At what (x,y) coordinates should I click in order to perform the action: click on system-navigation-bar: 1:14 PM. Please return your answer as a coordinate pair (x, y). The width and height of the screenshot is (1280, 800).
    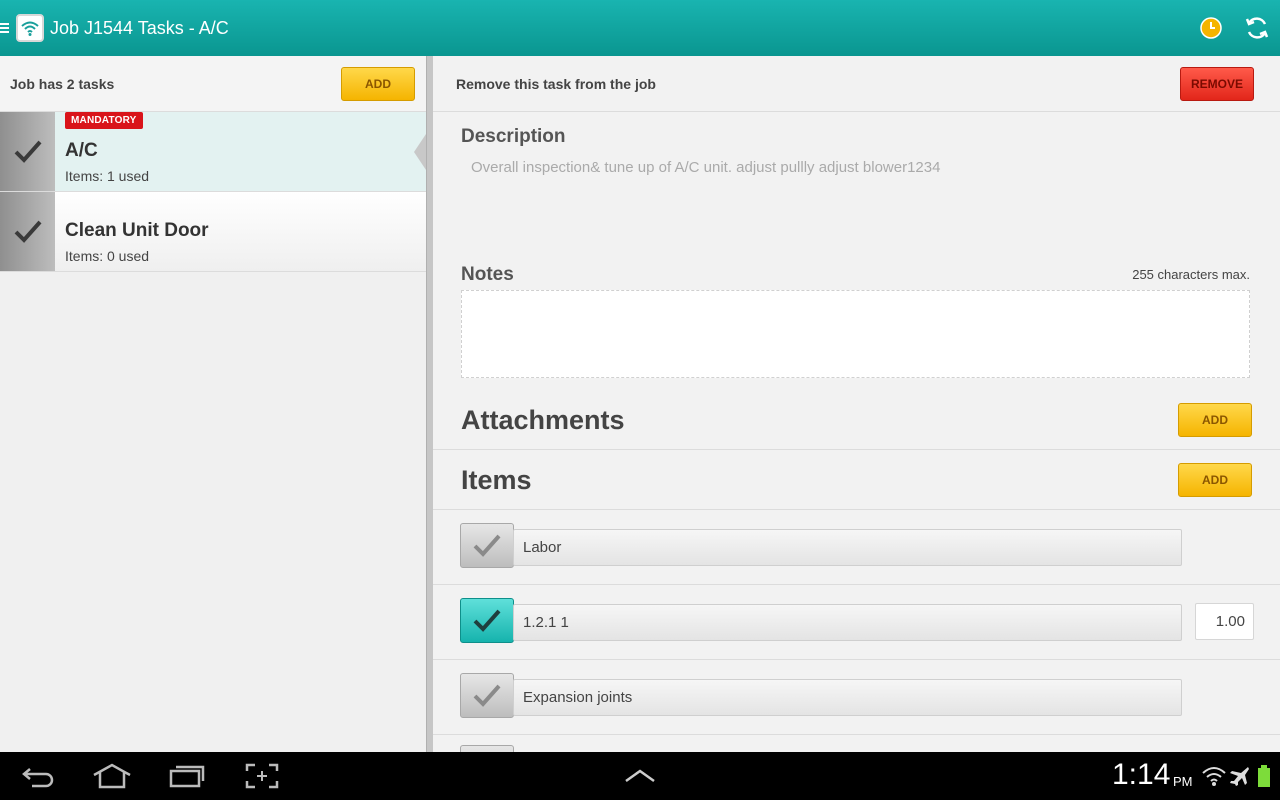
    Looking at the image, I should click on (640, 776).